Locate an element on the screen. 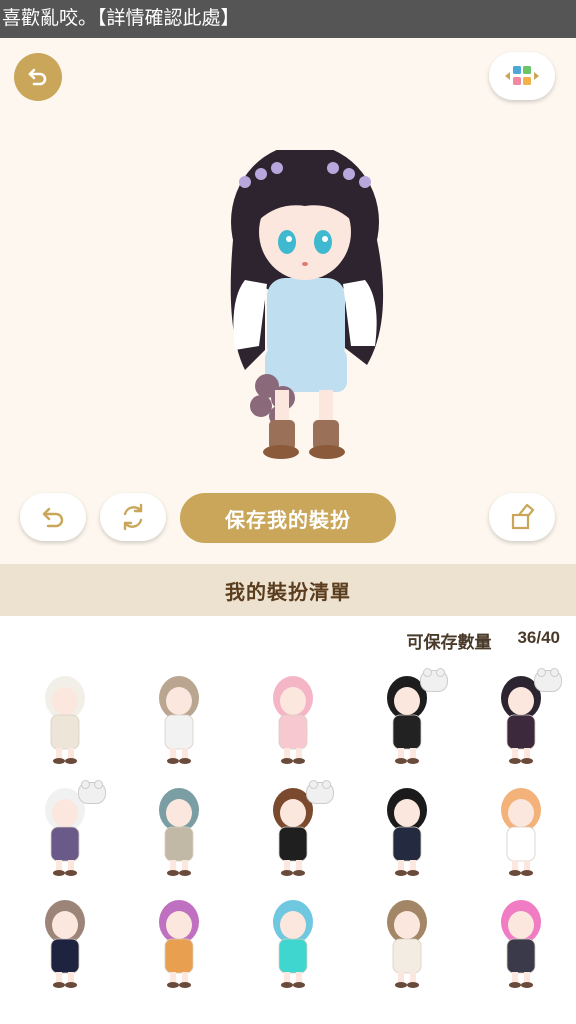  outfit-list-title: 我的裝扮清單 is located at coordinates (288, 590).